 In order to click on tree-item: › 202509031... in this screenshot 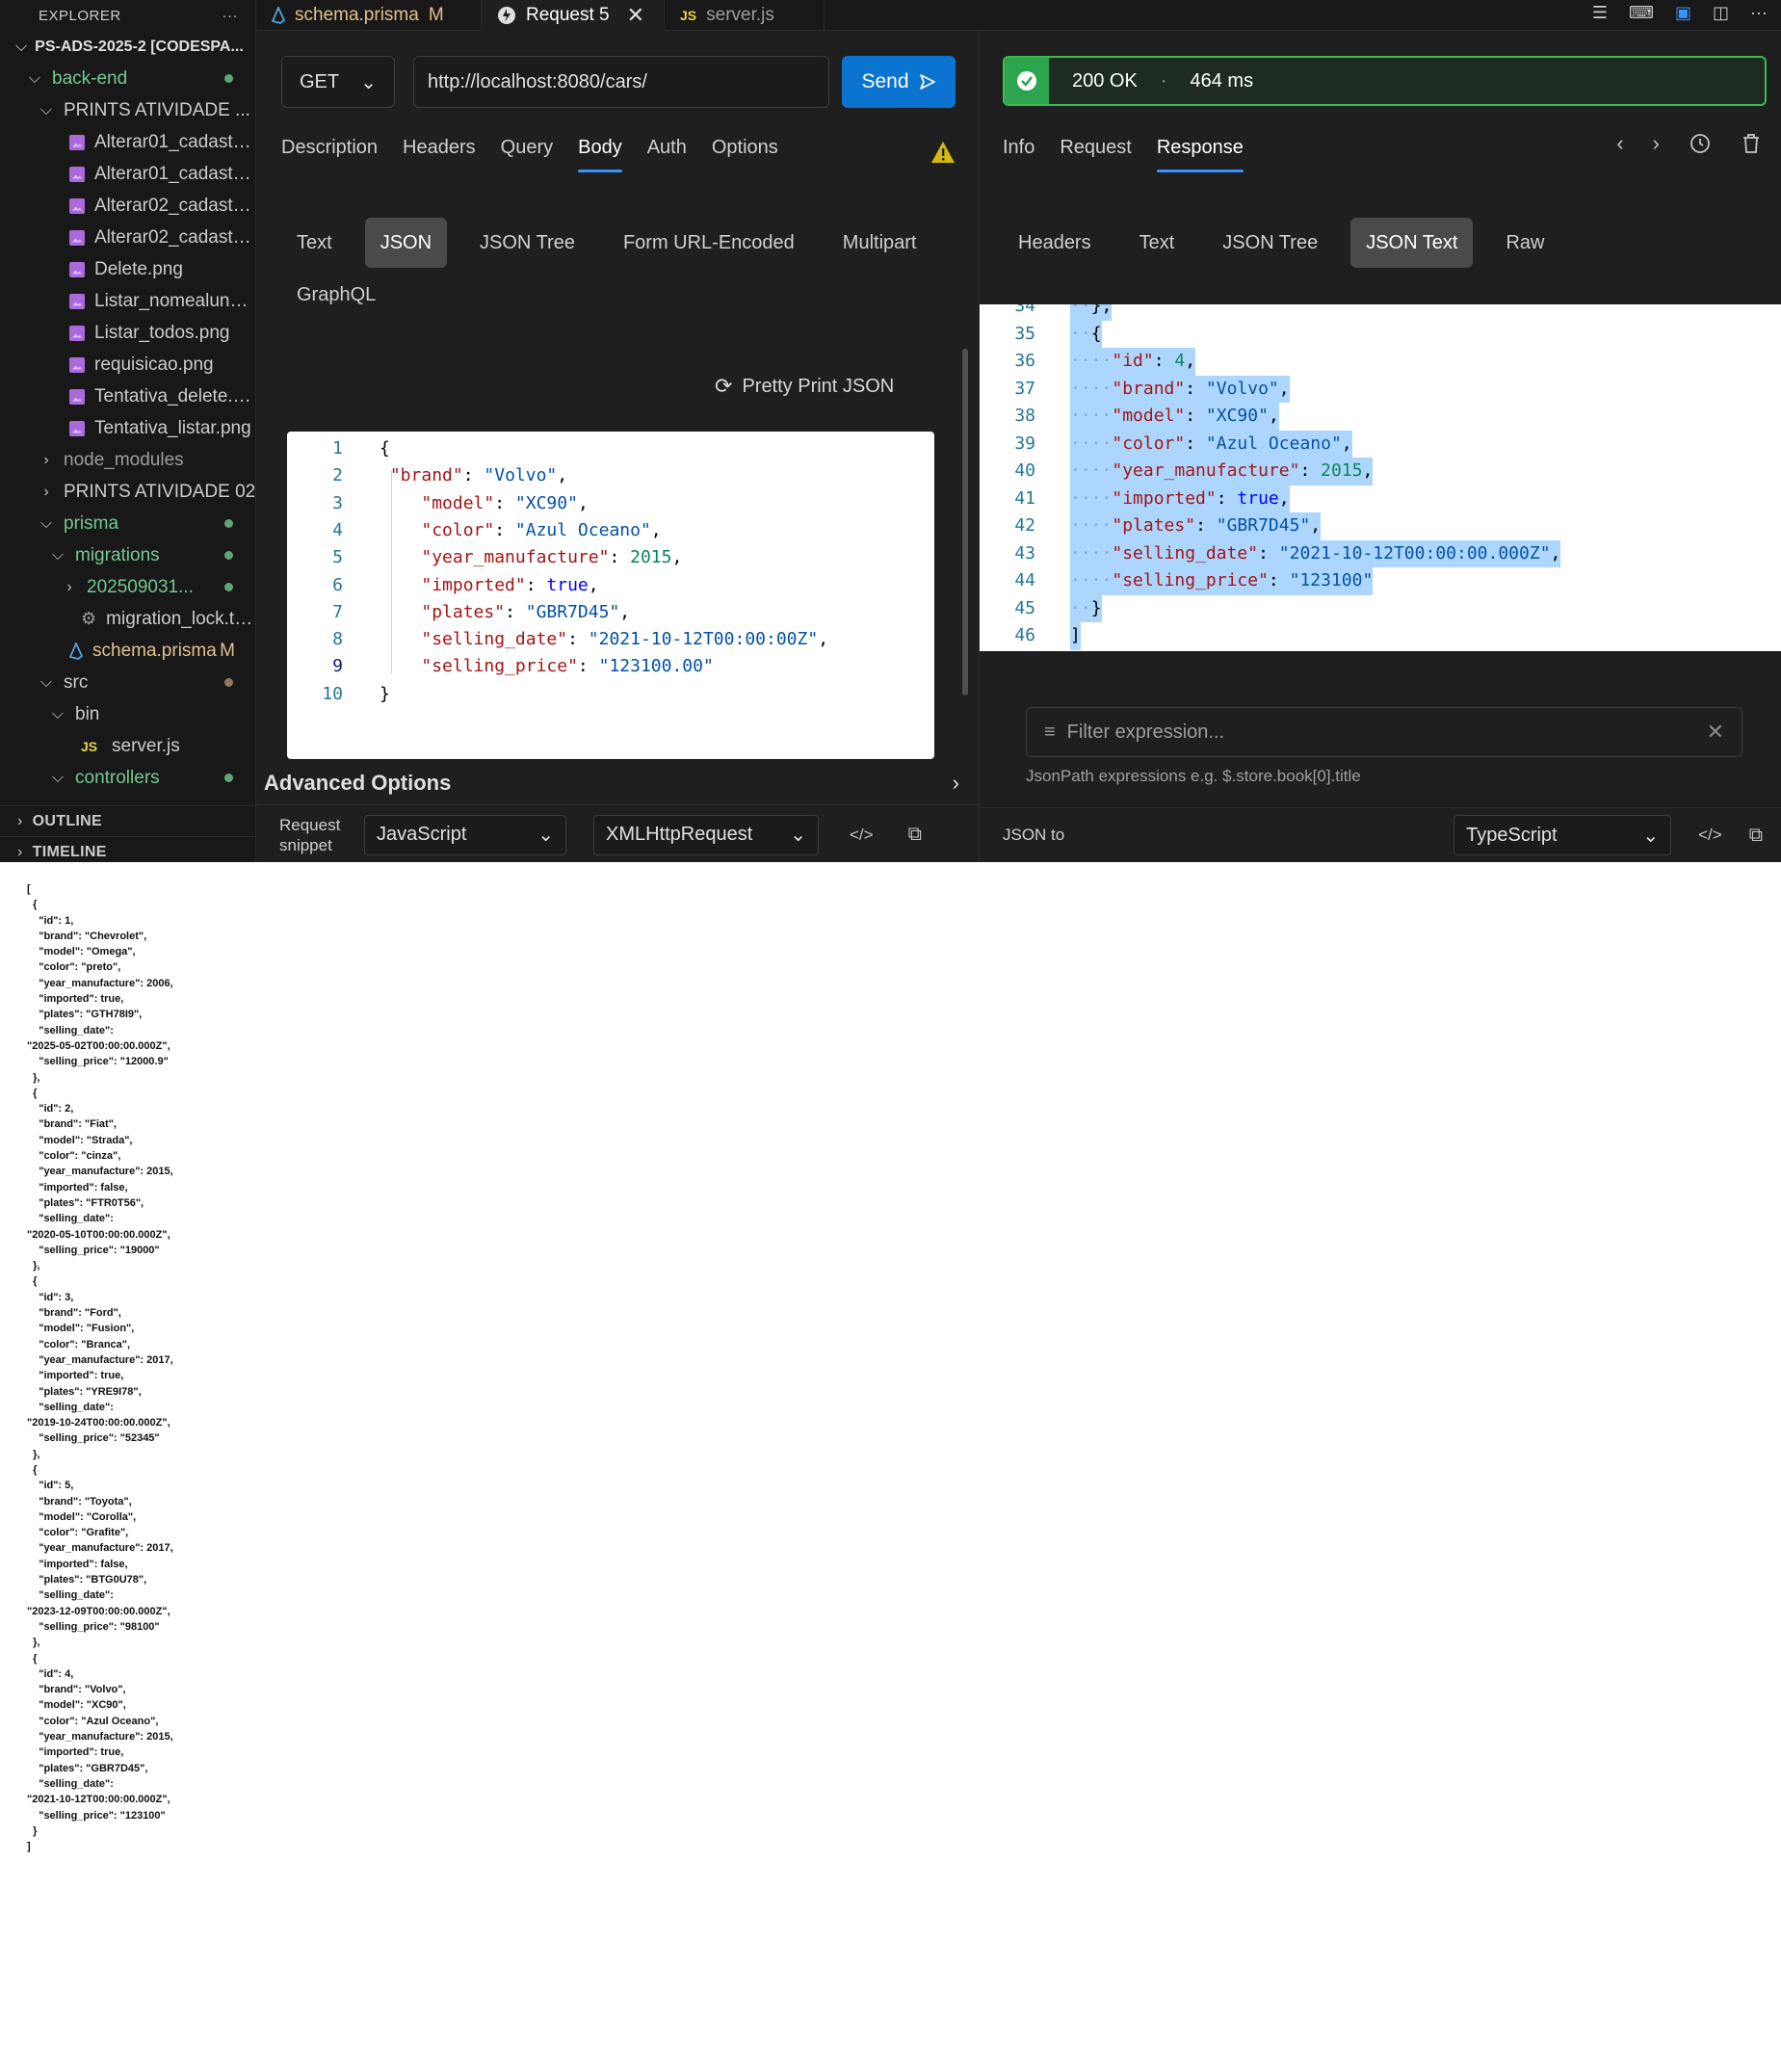, I will do `click(128, 587)`.